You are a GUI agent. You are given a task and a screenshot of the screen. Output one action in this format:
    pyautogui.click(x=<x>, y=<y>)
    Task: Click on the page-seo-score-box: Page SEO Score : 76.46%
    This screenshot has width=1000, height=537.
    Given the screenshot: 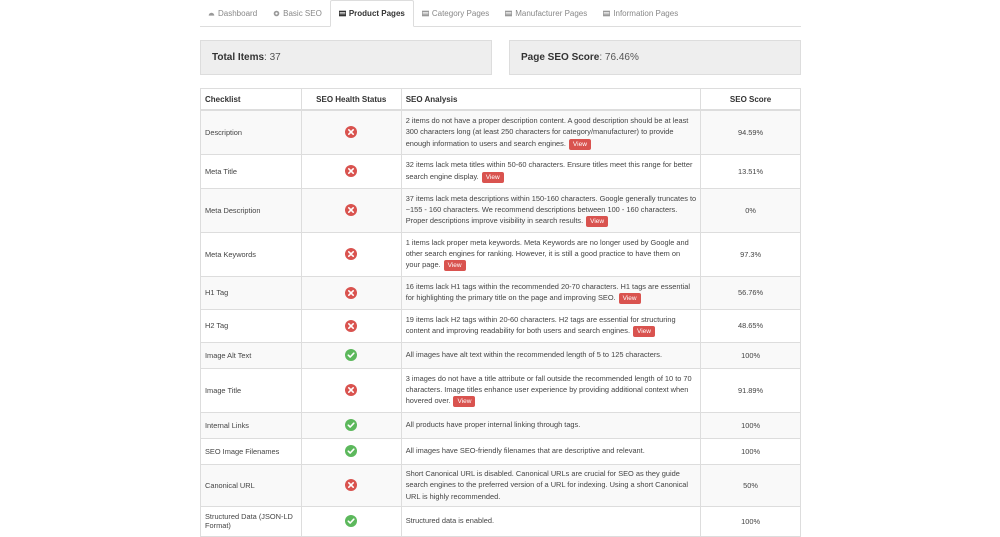 What is the action you would take?
    pyautogui.click(x=655, y=57)
    